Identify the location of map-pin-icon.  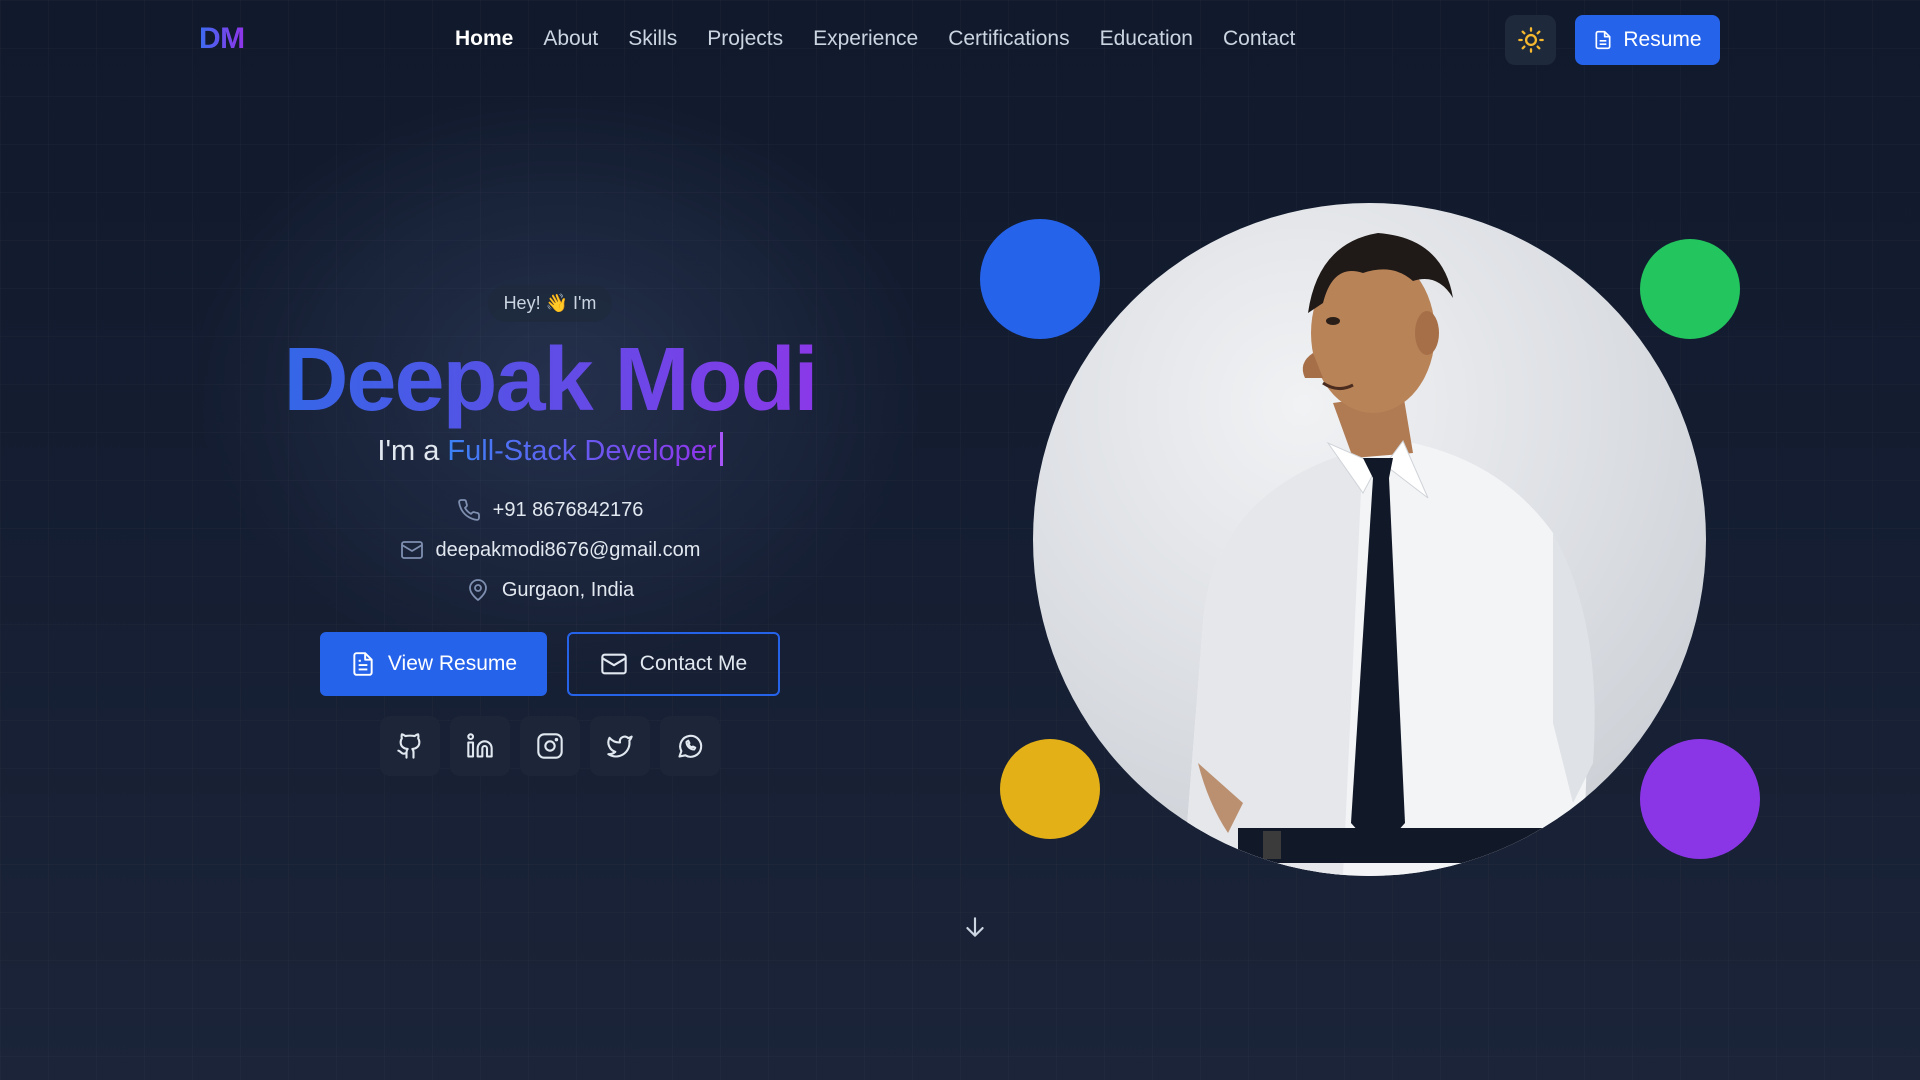
(477, 590).